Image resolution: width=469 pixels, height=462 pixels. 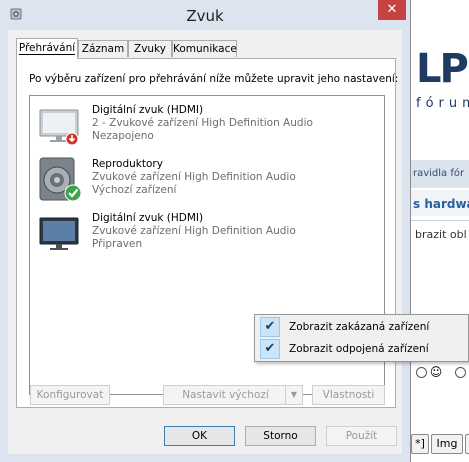 What do you see at coordinates (438, 173) in the screenshot?
I see `forum-rules-link: ravidla fór` at bounding box center [438, 173].